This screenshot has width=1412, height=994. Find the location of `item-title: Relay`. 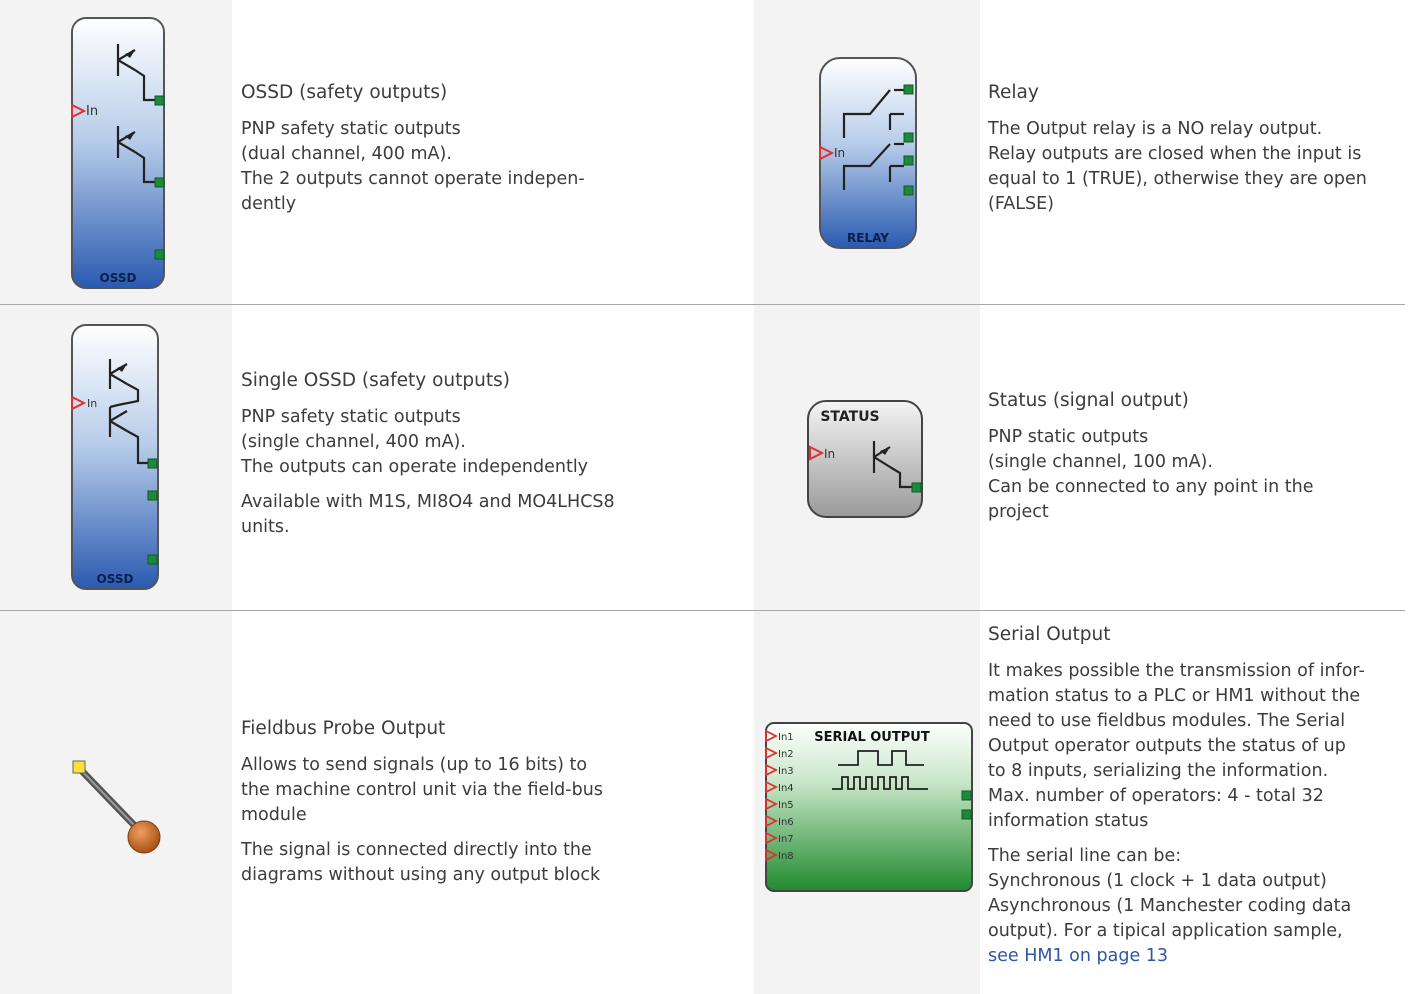

item-title: Relay is located at coordinates (1013, 92).